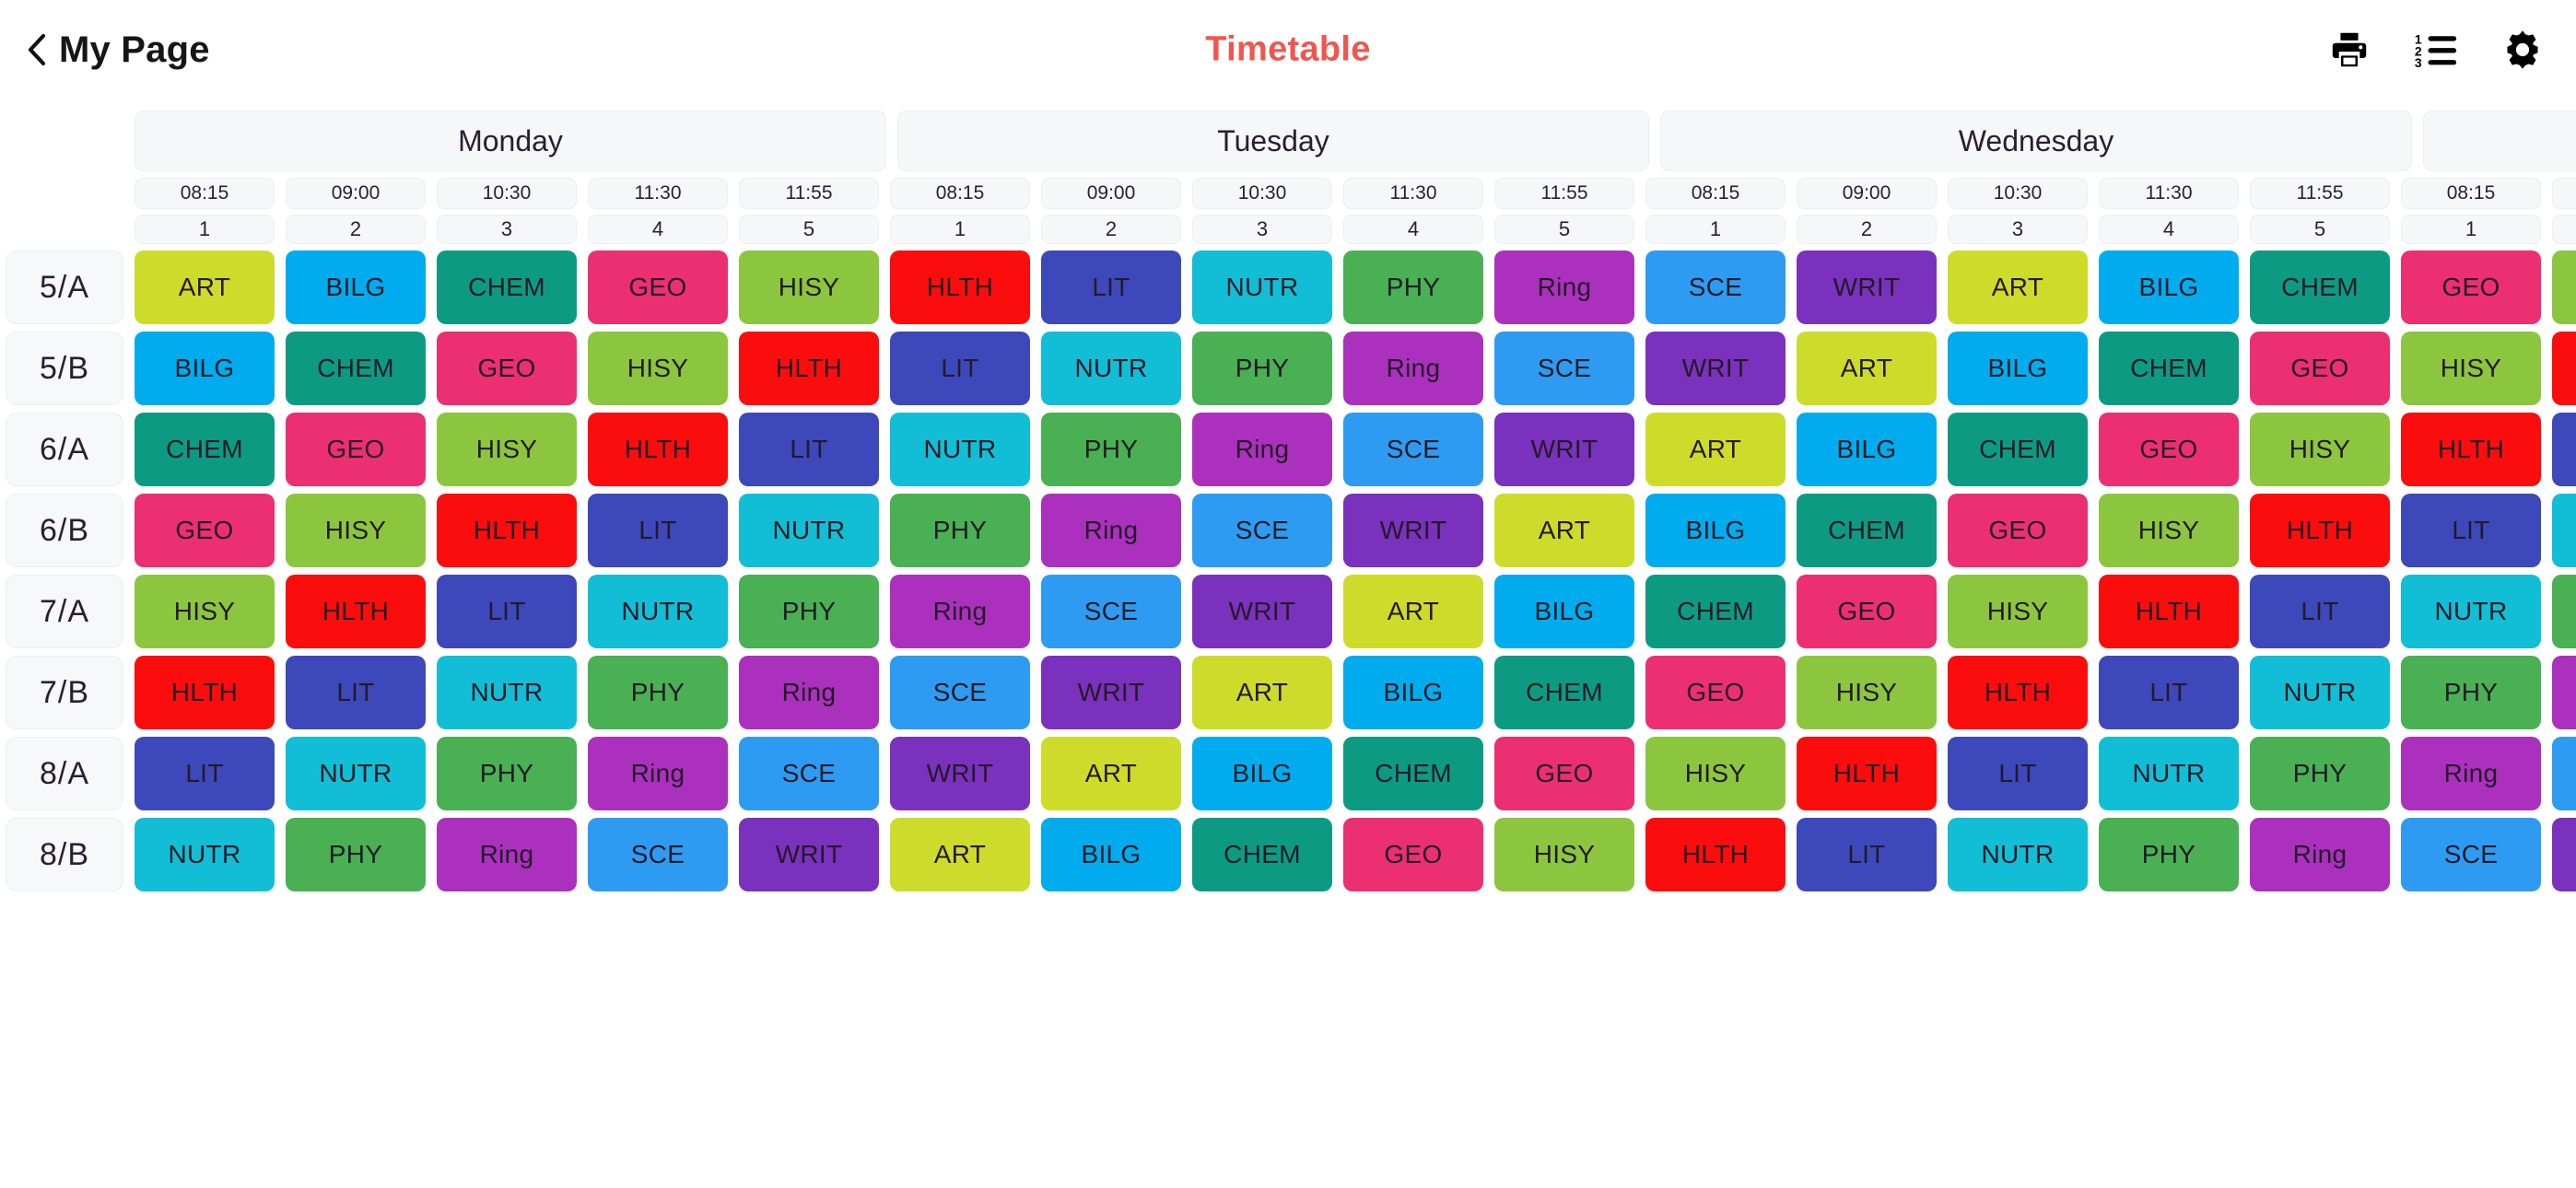 The height and width of the screenshot is (1188, 2576). I want to click on numbered-list-button: 1 2 3, so click(2436, 50).